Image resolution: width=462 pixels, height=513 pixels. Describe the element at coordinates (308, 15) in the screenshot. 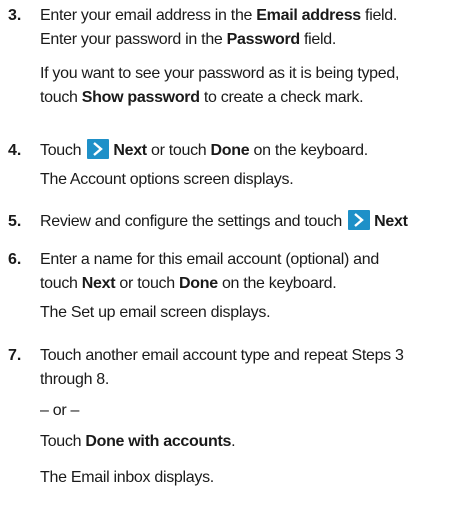

I see `email-address-label: Email address` at that location.